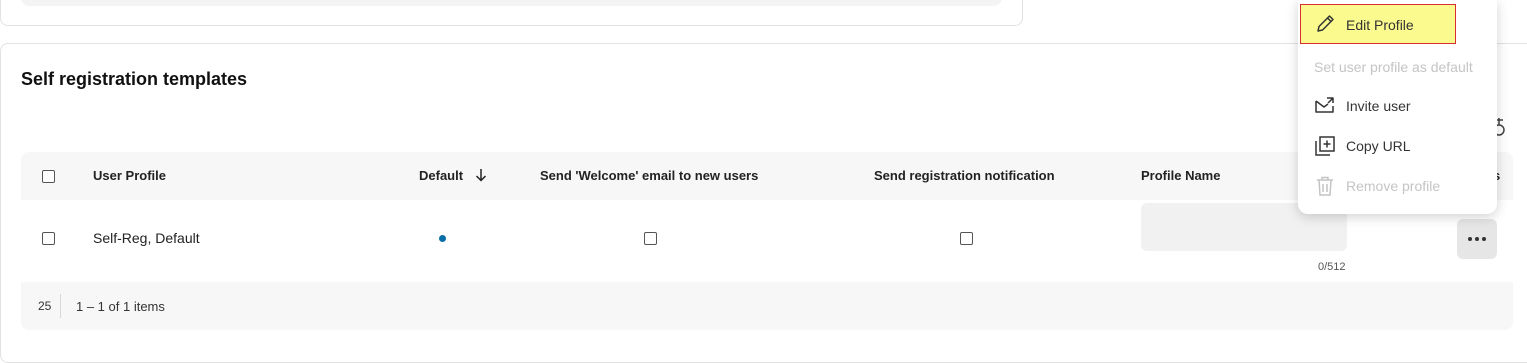 This screenshot has width=1527, height=363. Describe the element at coordinates (60, 306) in the screenshot. I see `footer-divider` at that location.